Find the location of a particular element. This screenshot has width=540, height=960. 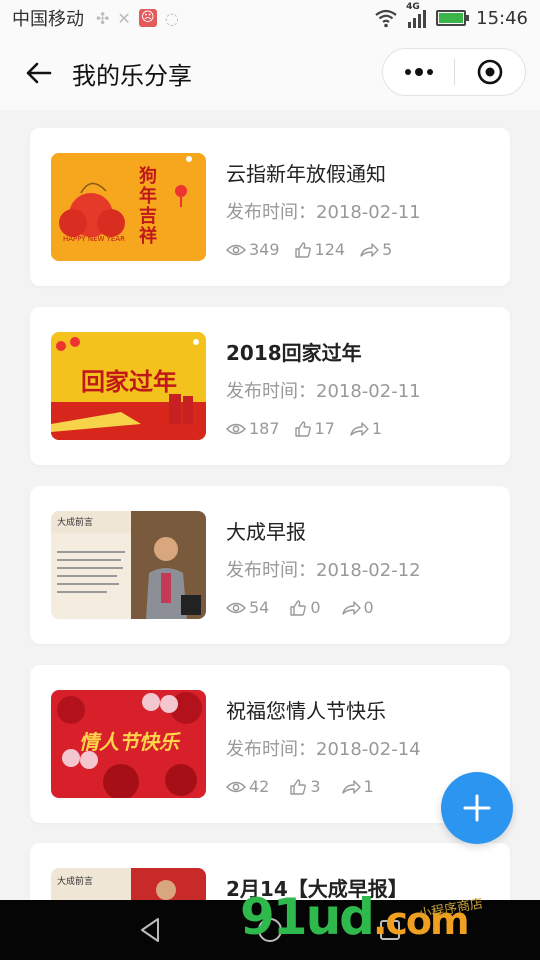

watermark-brand: 91ud is located at coordinates (307, 917).